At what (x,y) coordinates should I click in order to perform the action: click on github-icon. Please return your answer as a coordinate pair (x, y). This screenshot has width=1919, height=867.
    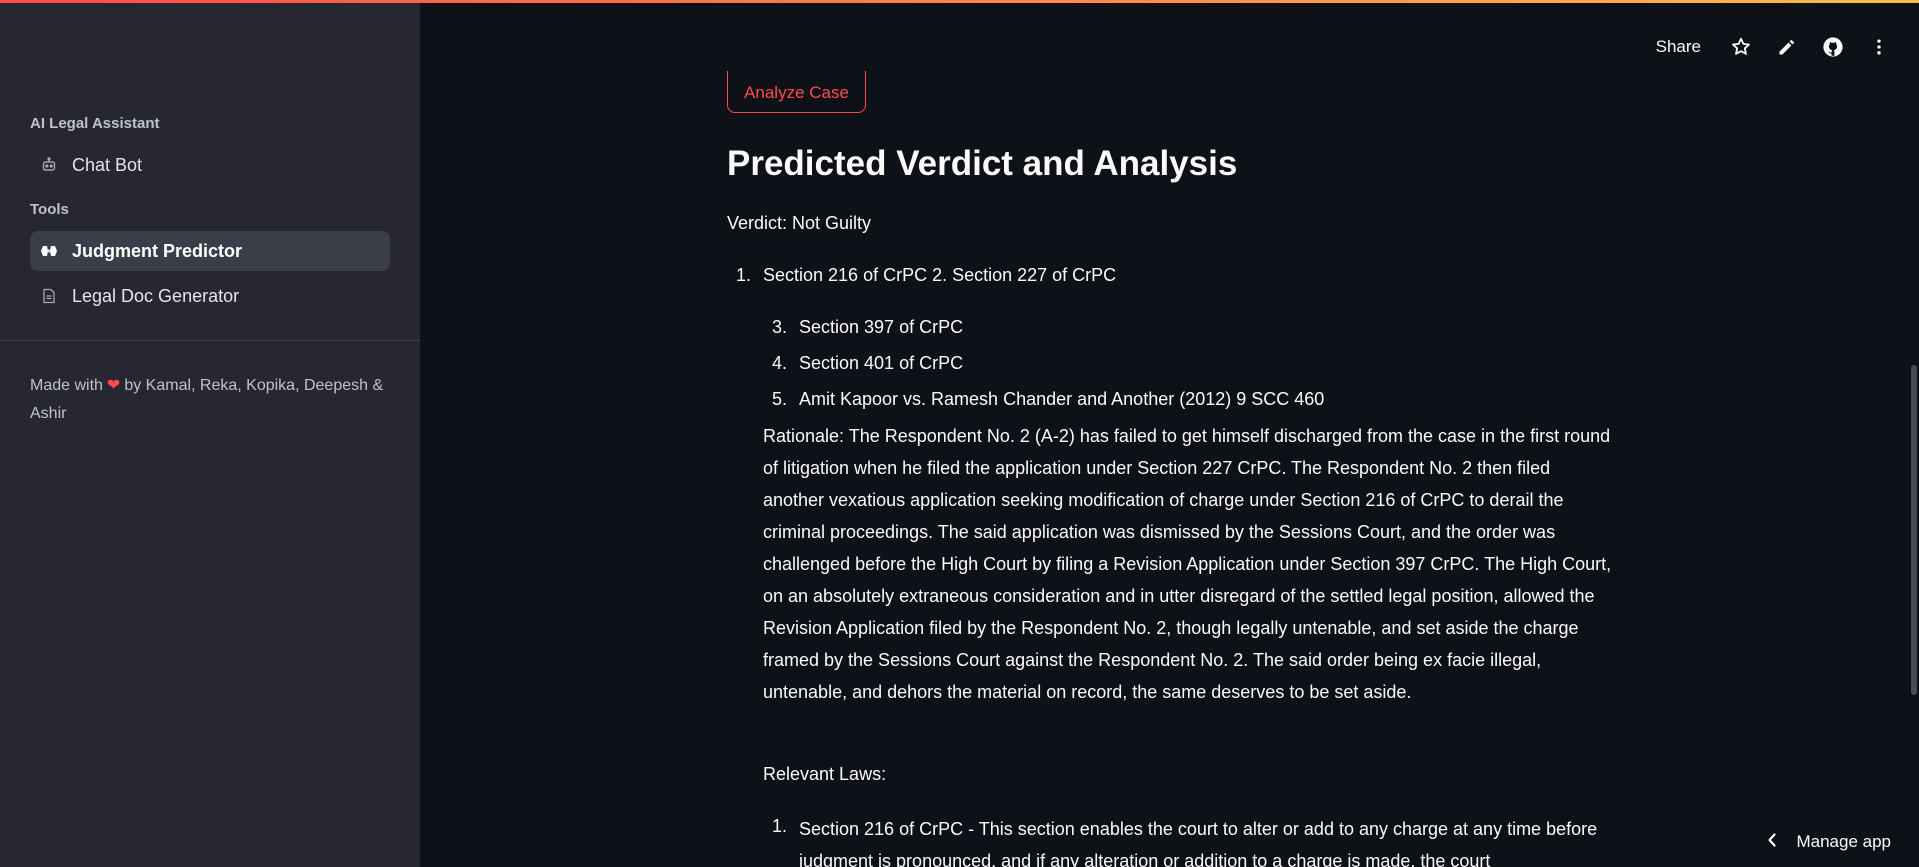
    Looking at the image, I should click on (1833, 47).